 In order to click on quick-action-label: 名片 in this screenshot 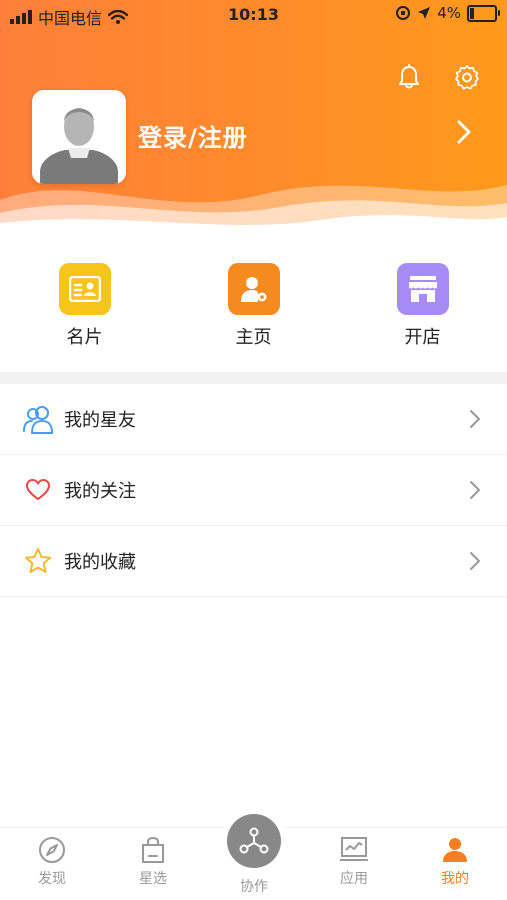, I will do `click(84, 337)`.